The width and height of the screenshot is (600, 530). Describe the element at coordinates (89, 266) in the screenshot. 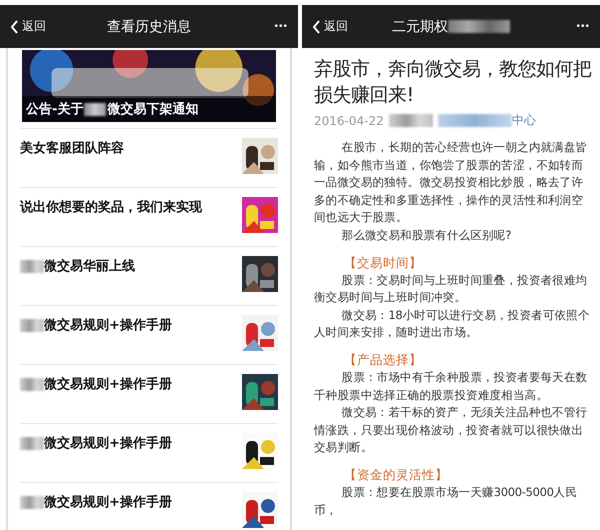

I see `message-title: 微交易华丽上线` at that location.